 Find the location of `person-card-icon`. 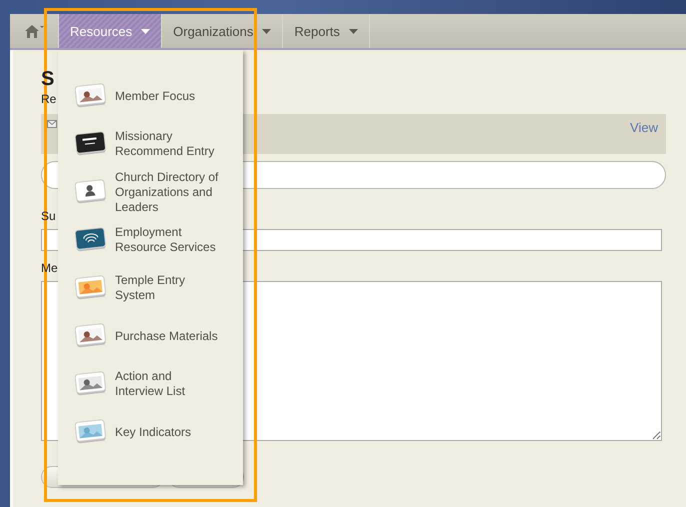

person-card-icon is located at coordinates (91, 192).